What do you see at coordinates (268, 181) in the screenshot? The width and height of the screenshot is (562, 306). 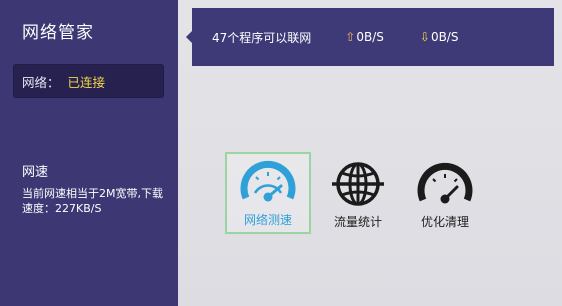 I see `speedometer-icon` at bounding box center [268, 181].